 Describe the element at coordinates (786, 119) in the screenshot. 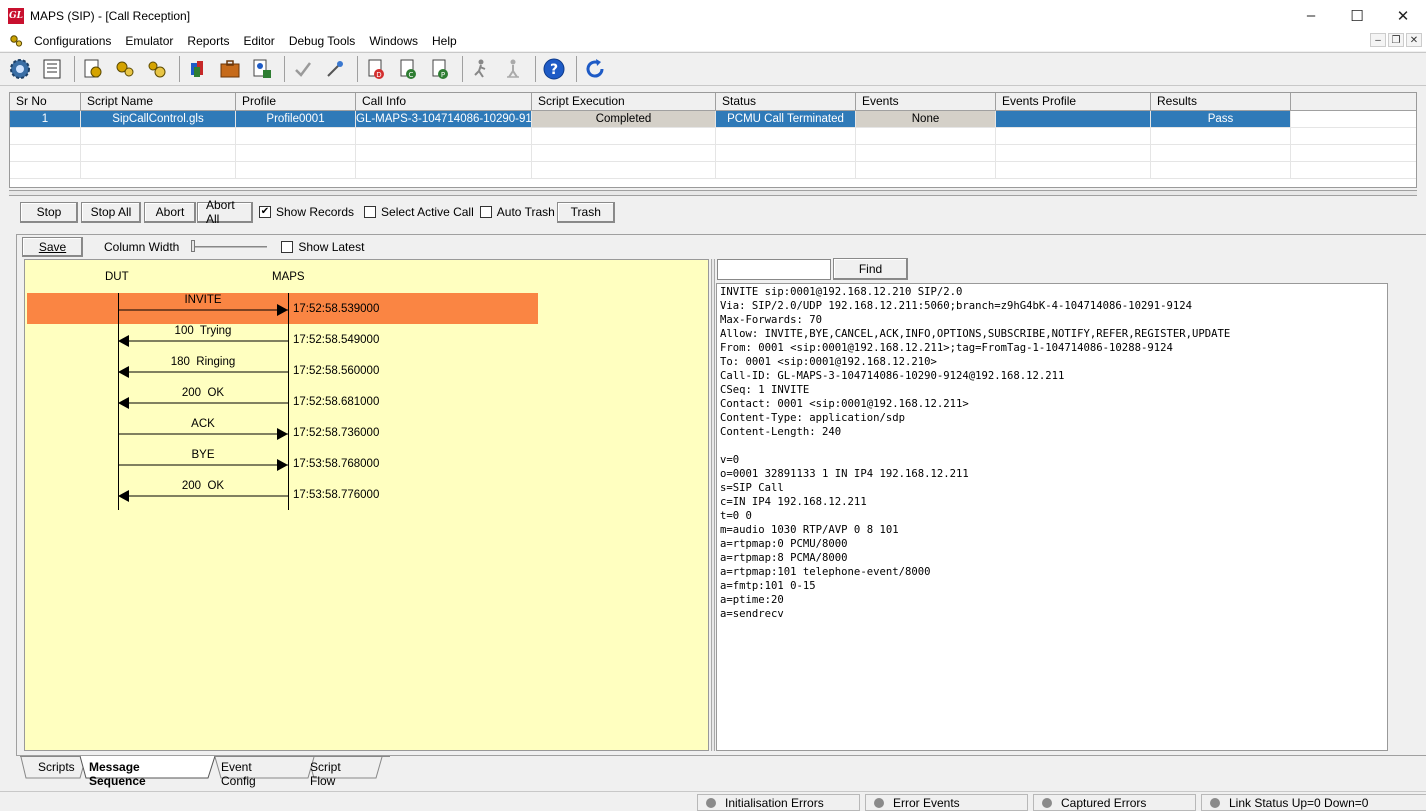

I see `cell-status: PCMU Call Terminated` at that location.